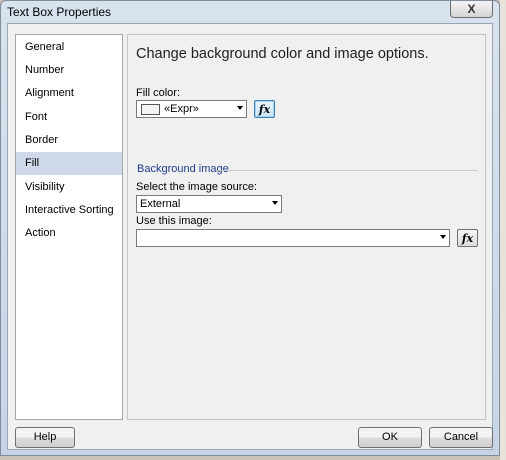 Image resolution: width=506 pixels, height=460 pixels. What do you see at coordinates (174, 221) in the screenshot?
I see `use-image-label: Use this image:` at bounding box center [174, 221].